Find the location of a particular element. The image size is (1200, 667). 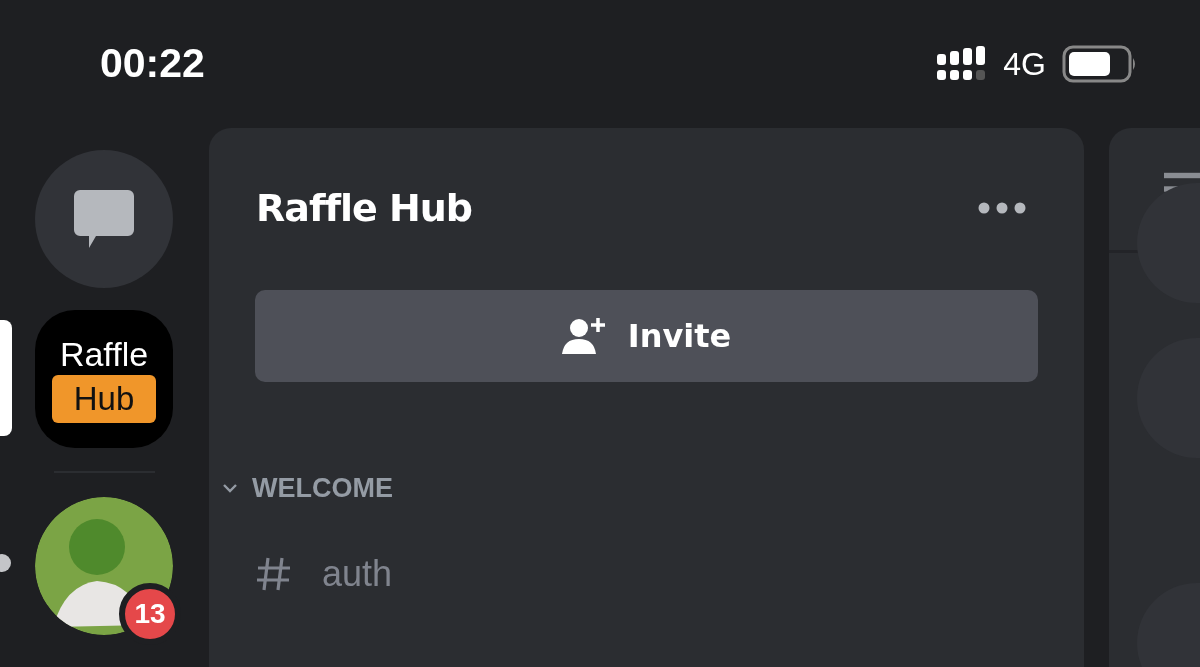

add-user-icon is located at coordinates (584, 336).